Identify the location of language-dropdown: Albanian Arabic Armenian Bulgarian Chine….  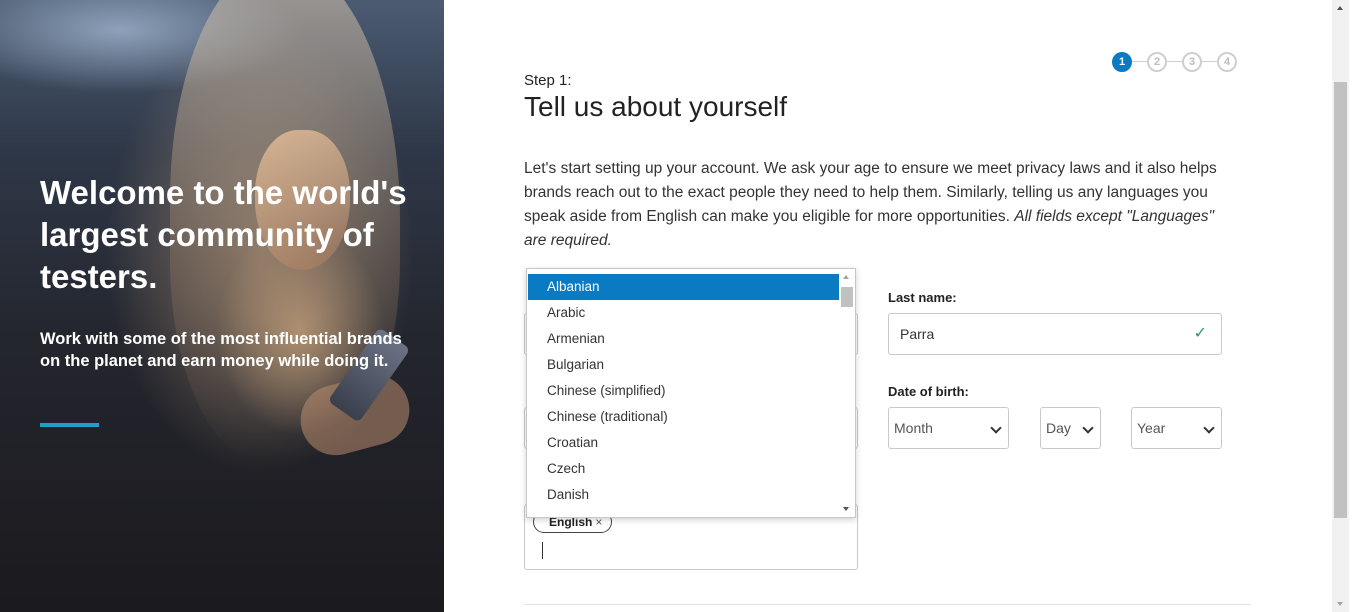
(691, 393).